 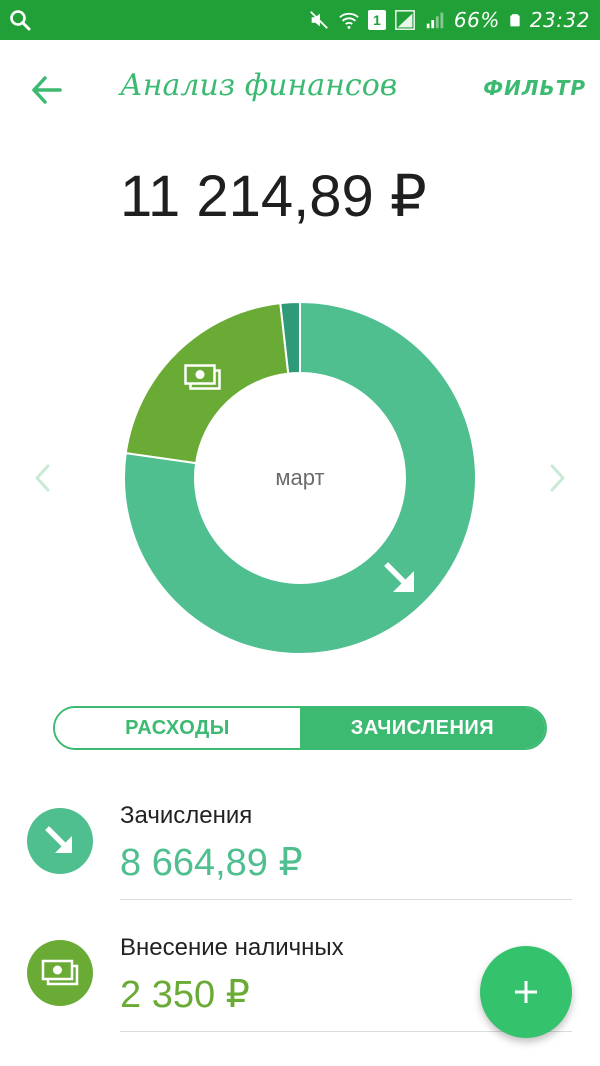 I want to click on arrow-left-icon, so click(x=46, y=90).